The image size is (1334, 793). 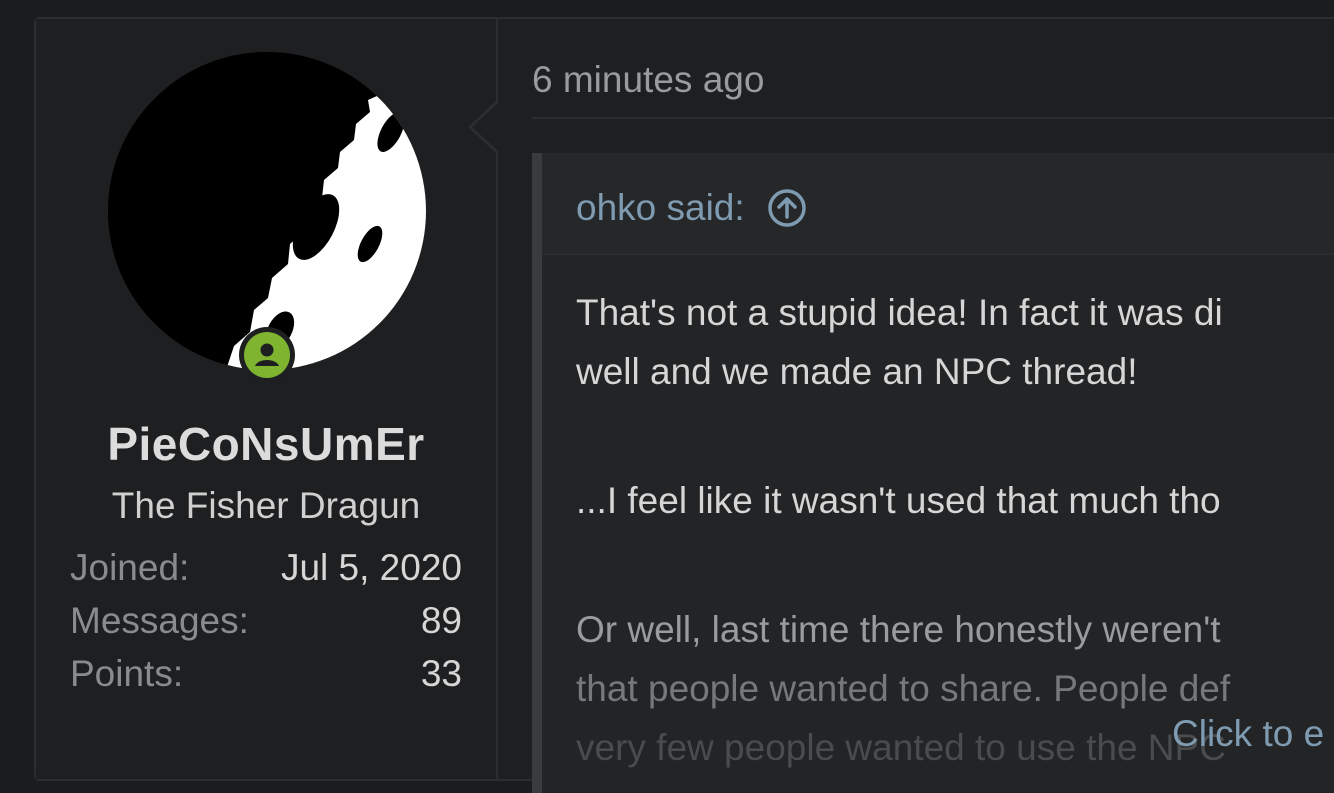 What do you see at coordinates (266, 573) in the screenshot?
I see `stat-row-joined: Joined: Jul 5, 2020` at bounding box center [266, 573].